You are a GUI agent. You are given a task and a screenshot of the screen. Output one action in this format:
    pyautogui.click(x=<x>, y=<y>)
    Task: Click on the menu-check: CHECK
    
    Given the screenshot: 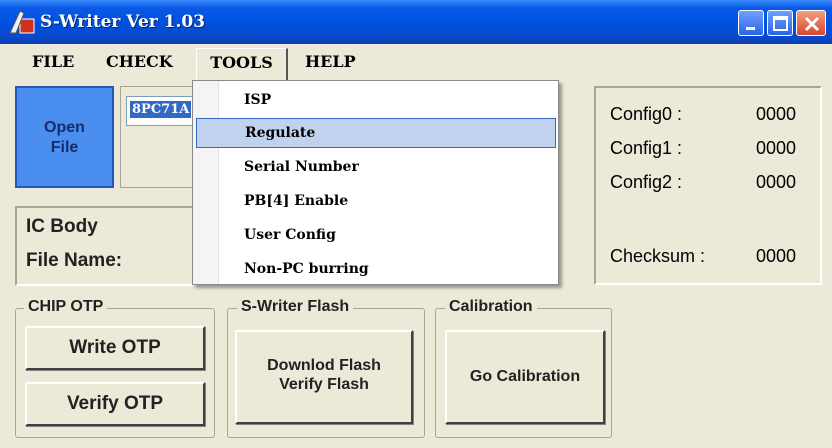 What is the action you would take?
    pyautogui.click(x=139, y=62)
    